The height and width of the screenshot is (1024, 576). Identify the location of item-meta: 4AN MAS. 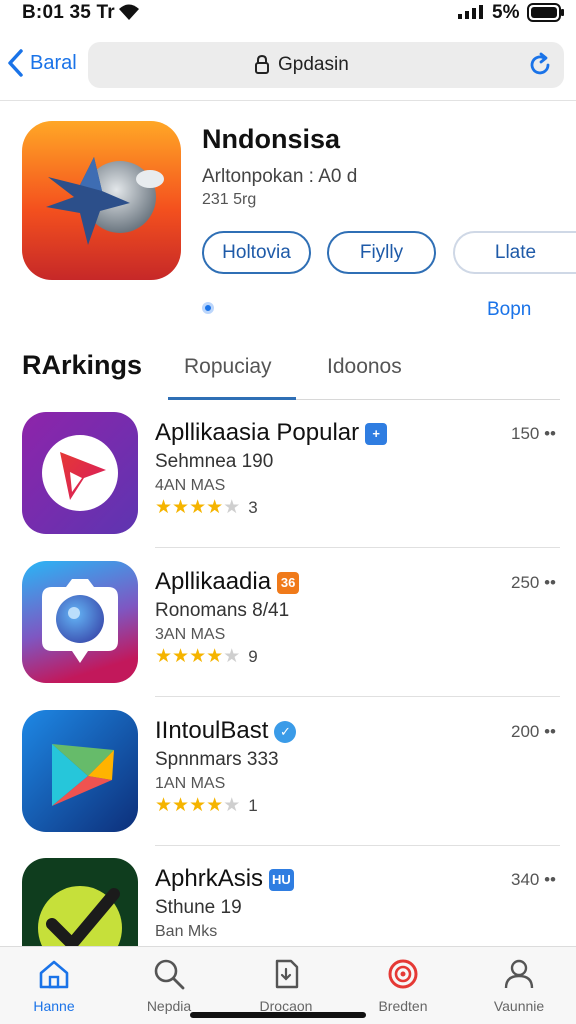
(190, 485).